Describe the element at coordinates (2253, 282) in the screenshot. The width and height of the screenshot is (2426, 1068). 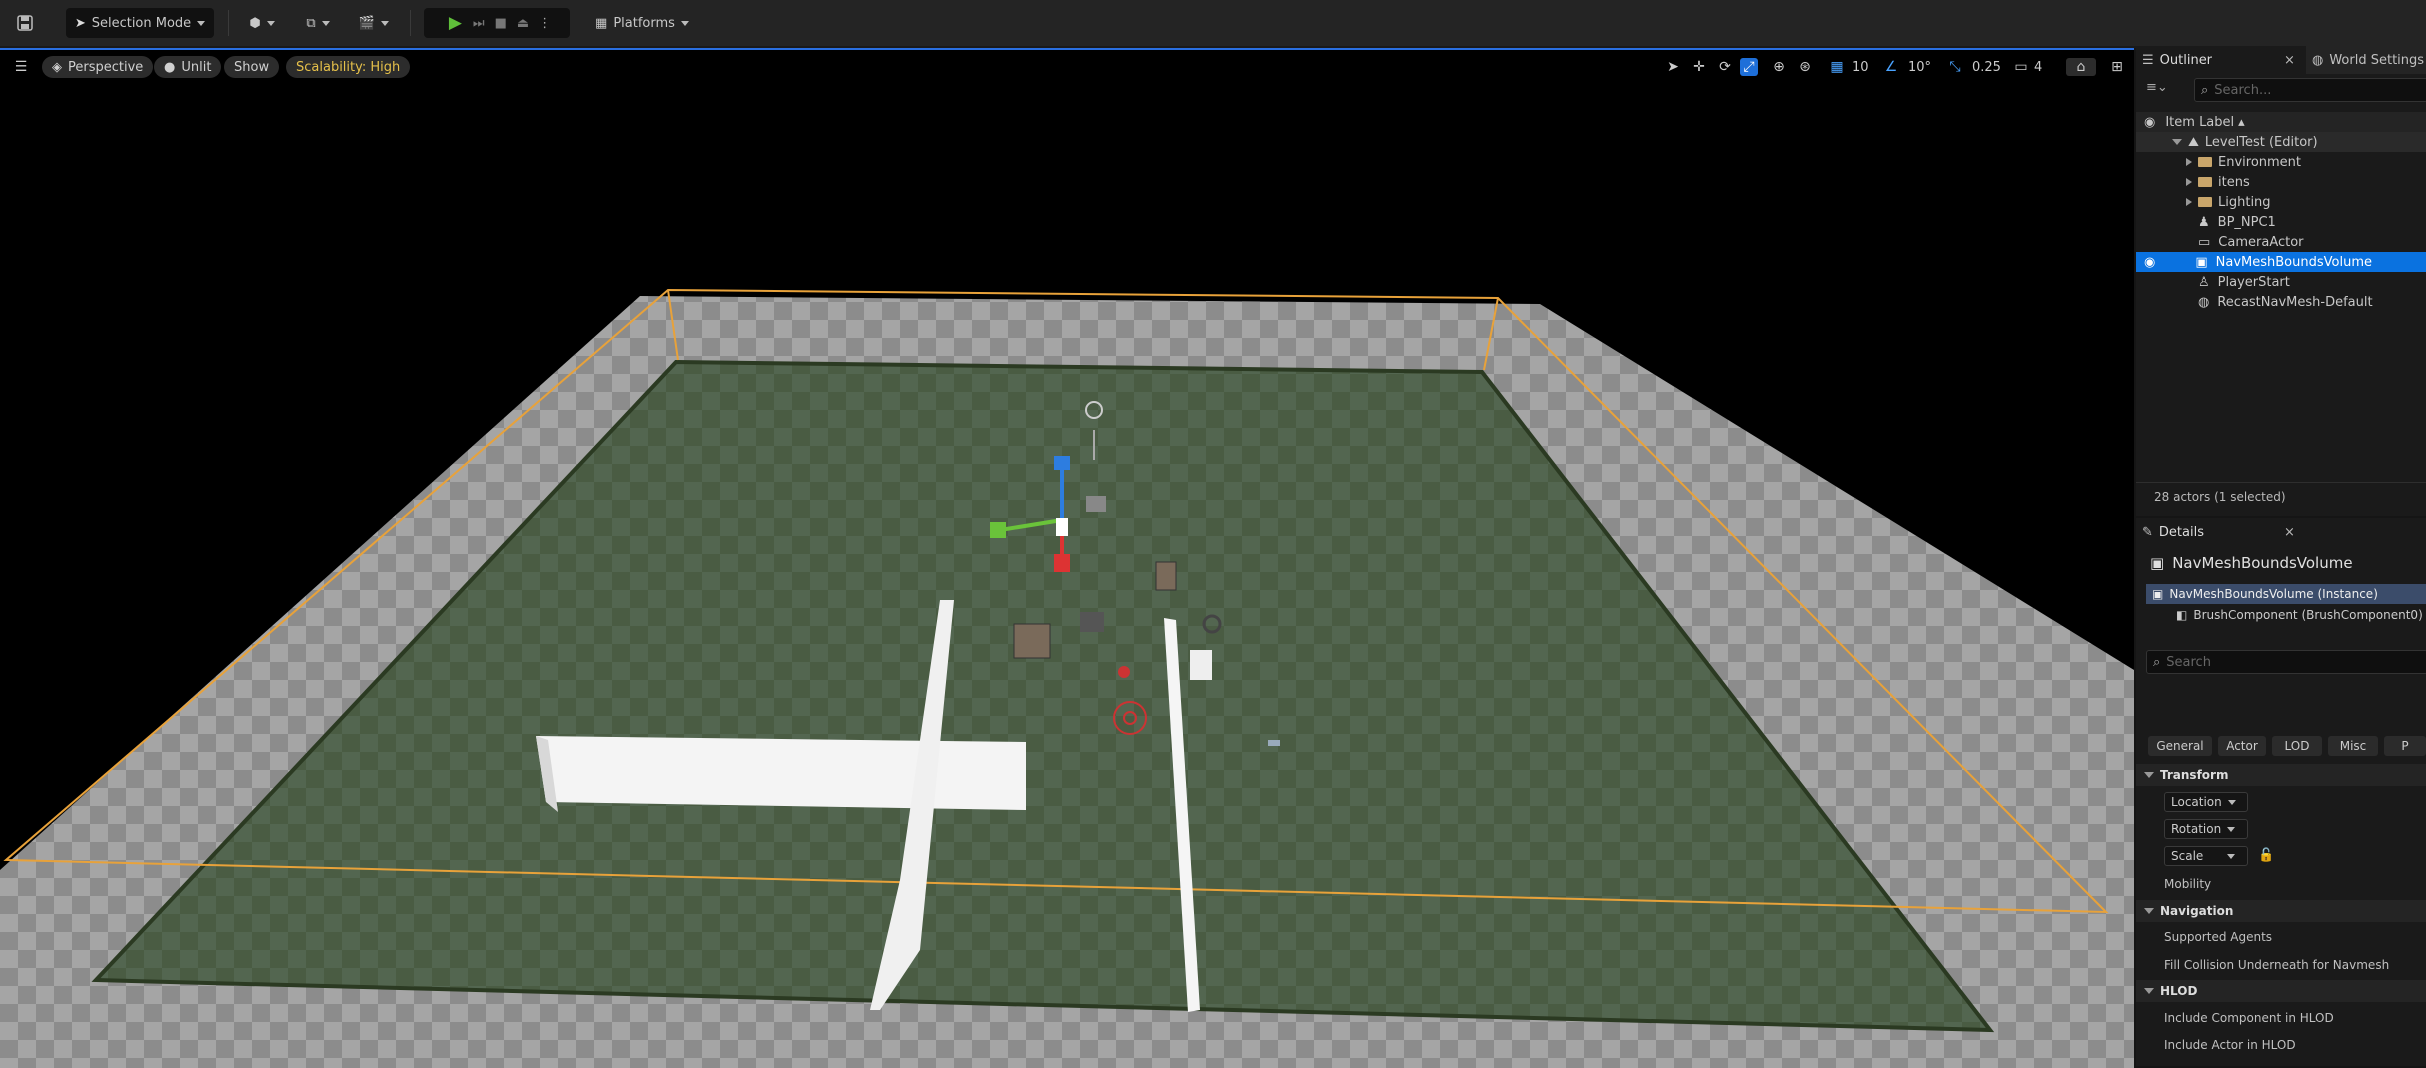
I see `tree-label: PlayerStart` at that location.